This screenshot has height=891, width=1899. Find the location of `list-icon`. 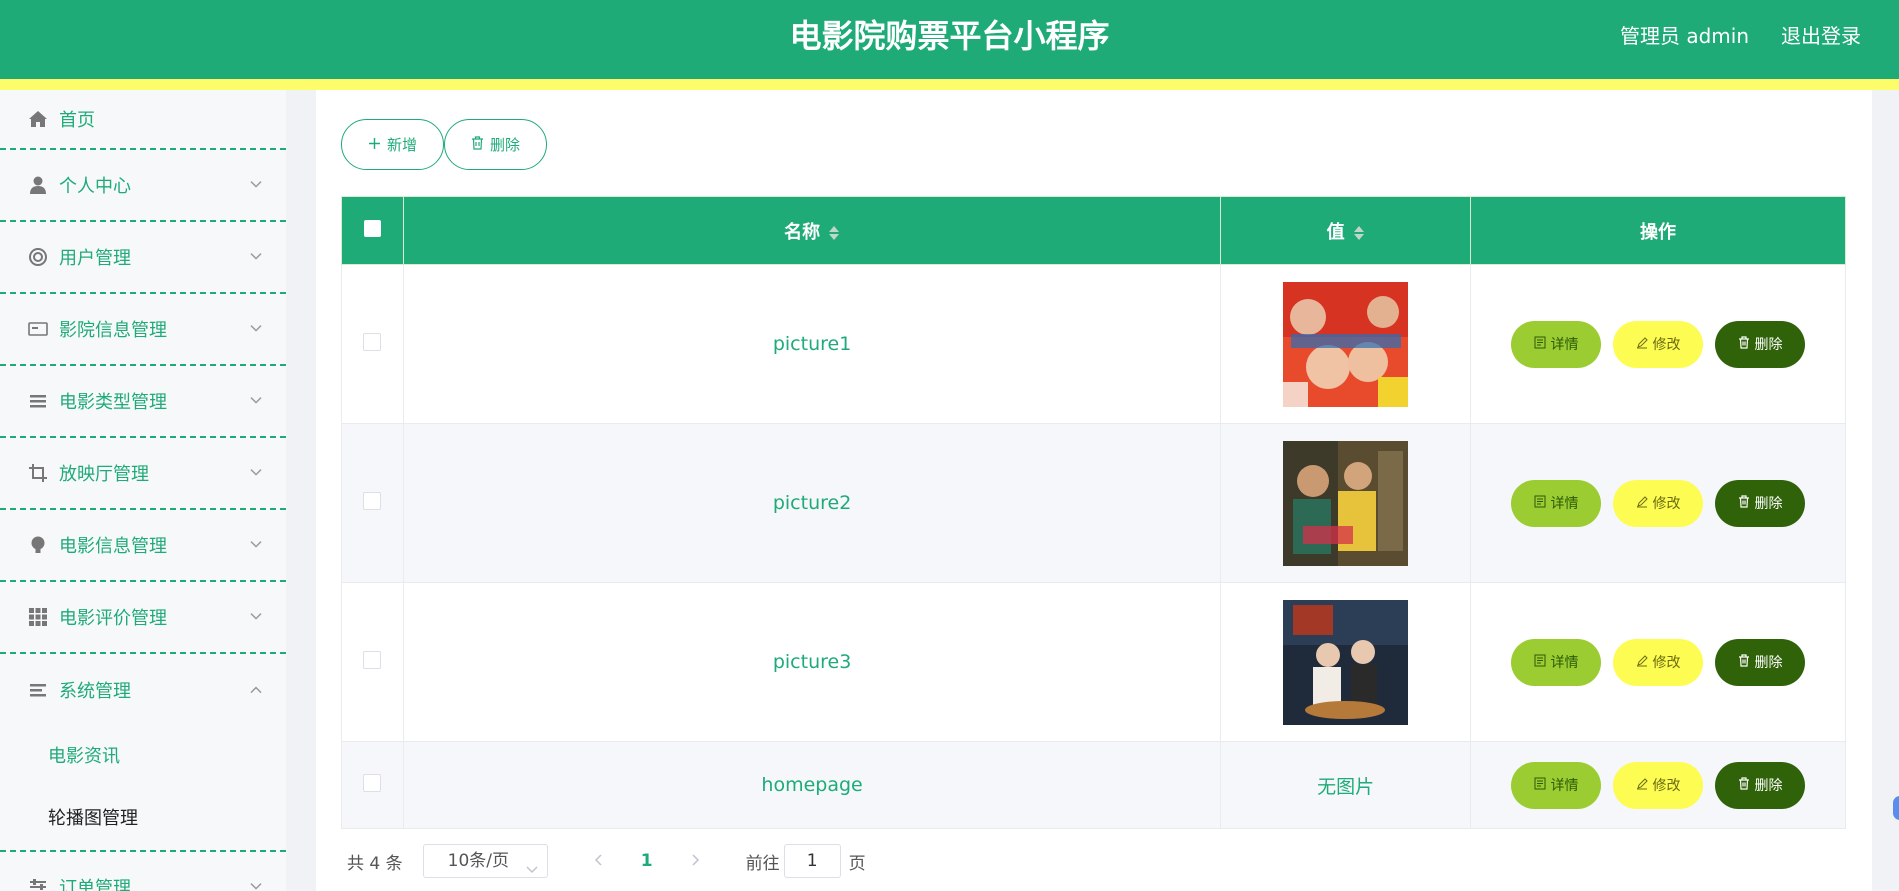

list-icon is located at coordinates (38, 401).